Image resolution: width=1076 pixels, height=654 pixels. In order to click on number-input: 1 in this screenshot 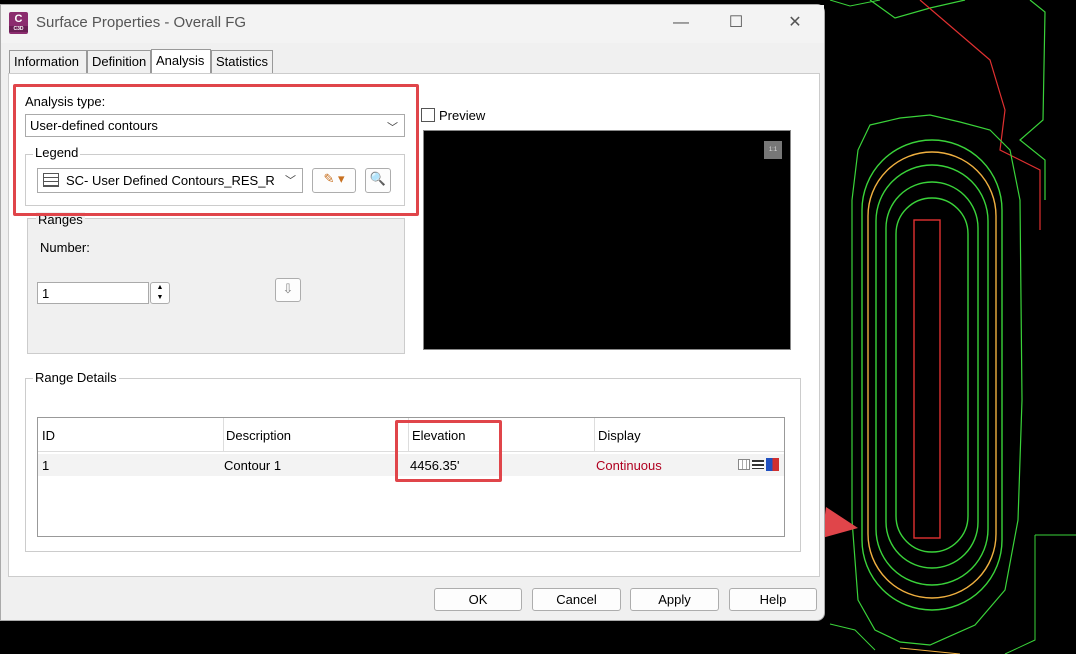, I will do `click(93, 293)`.